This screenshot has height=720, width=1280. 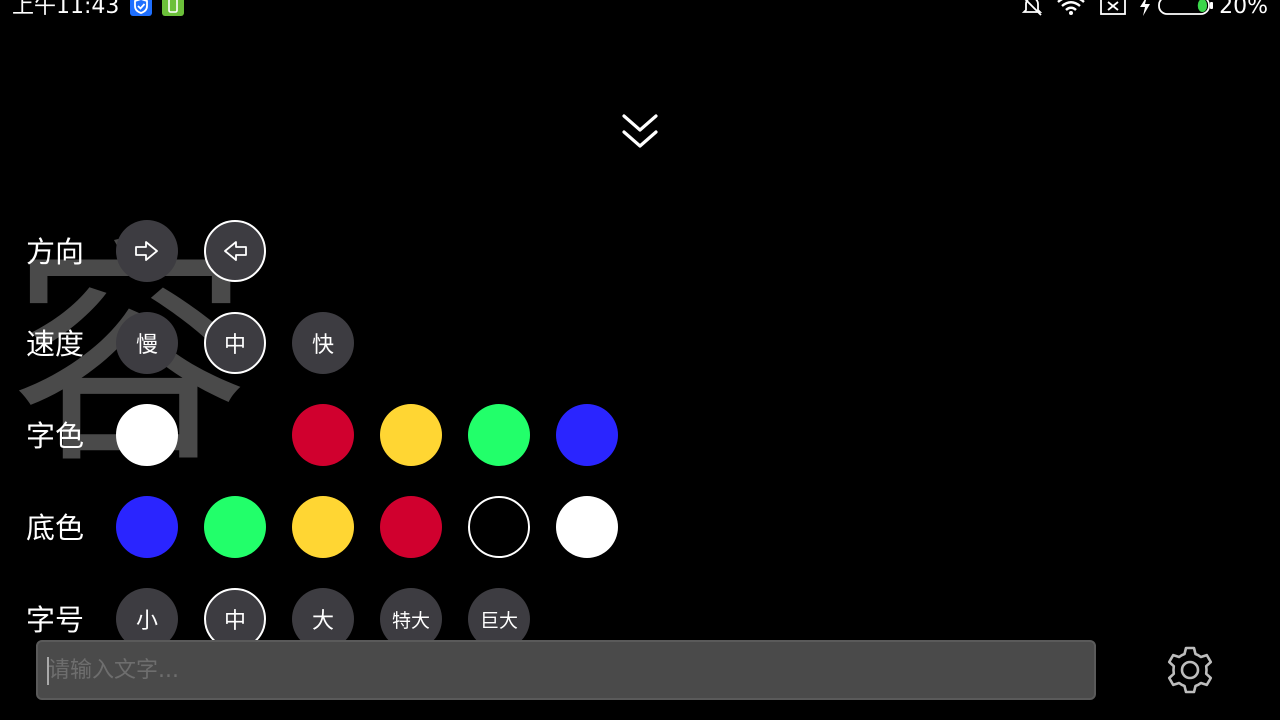 I want to click on speed-label: 速度, so click(x=55, y=344).